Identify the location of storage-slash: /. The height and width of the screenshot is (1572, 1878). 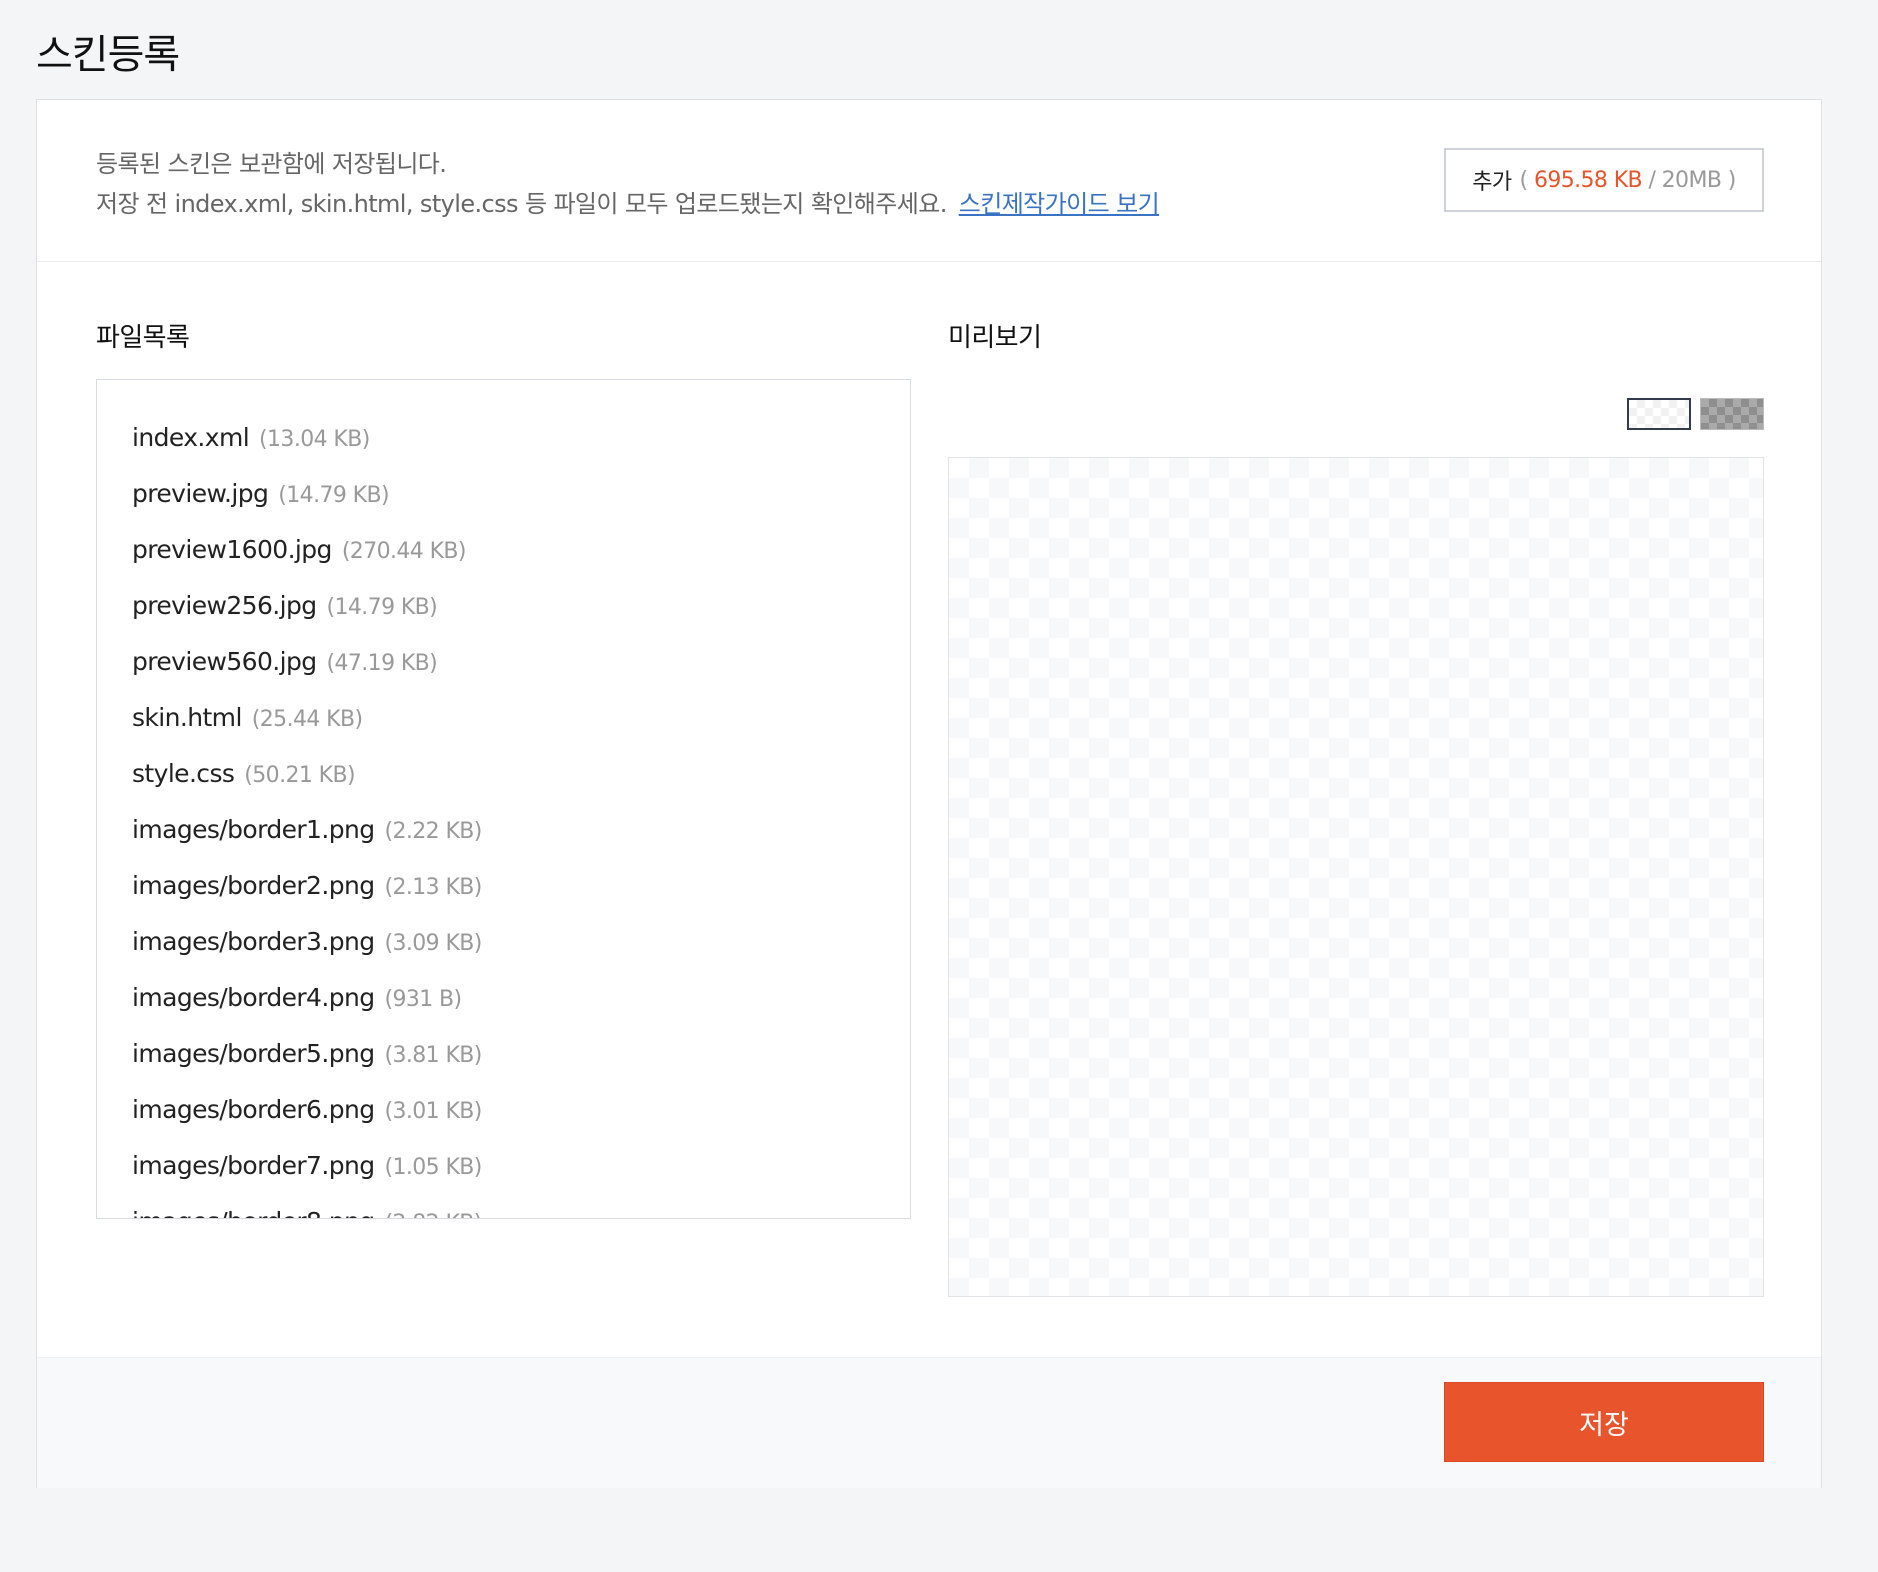
(1652, 180).